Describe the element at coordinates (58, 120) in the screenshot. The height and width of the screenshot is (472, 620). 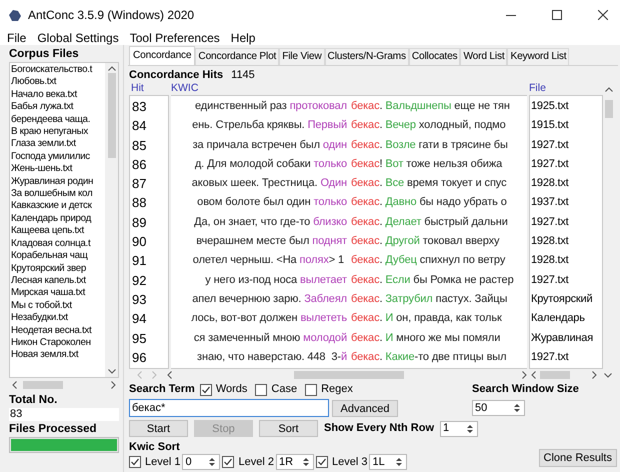
I see `file-list-item: берендеева чаща.` at that location.